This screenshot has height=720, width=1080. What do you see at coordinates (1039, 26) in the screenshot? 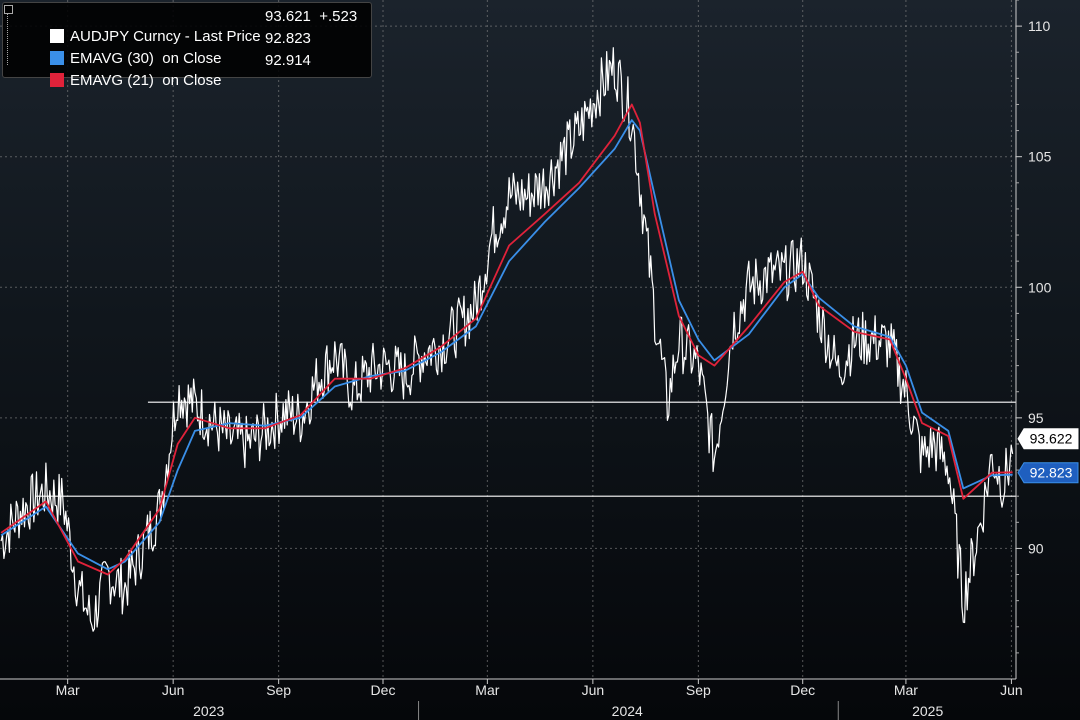
I see `y-tick-label: 110` at bounding box center [1039, 26].